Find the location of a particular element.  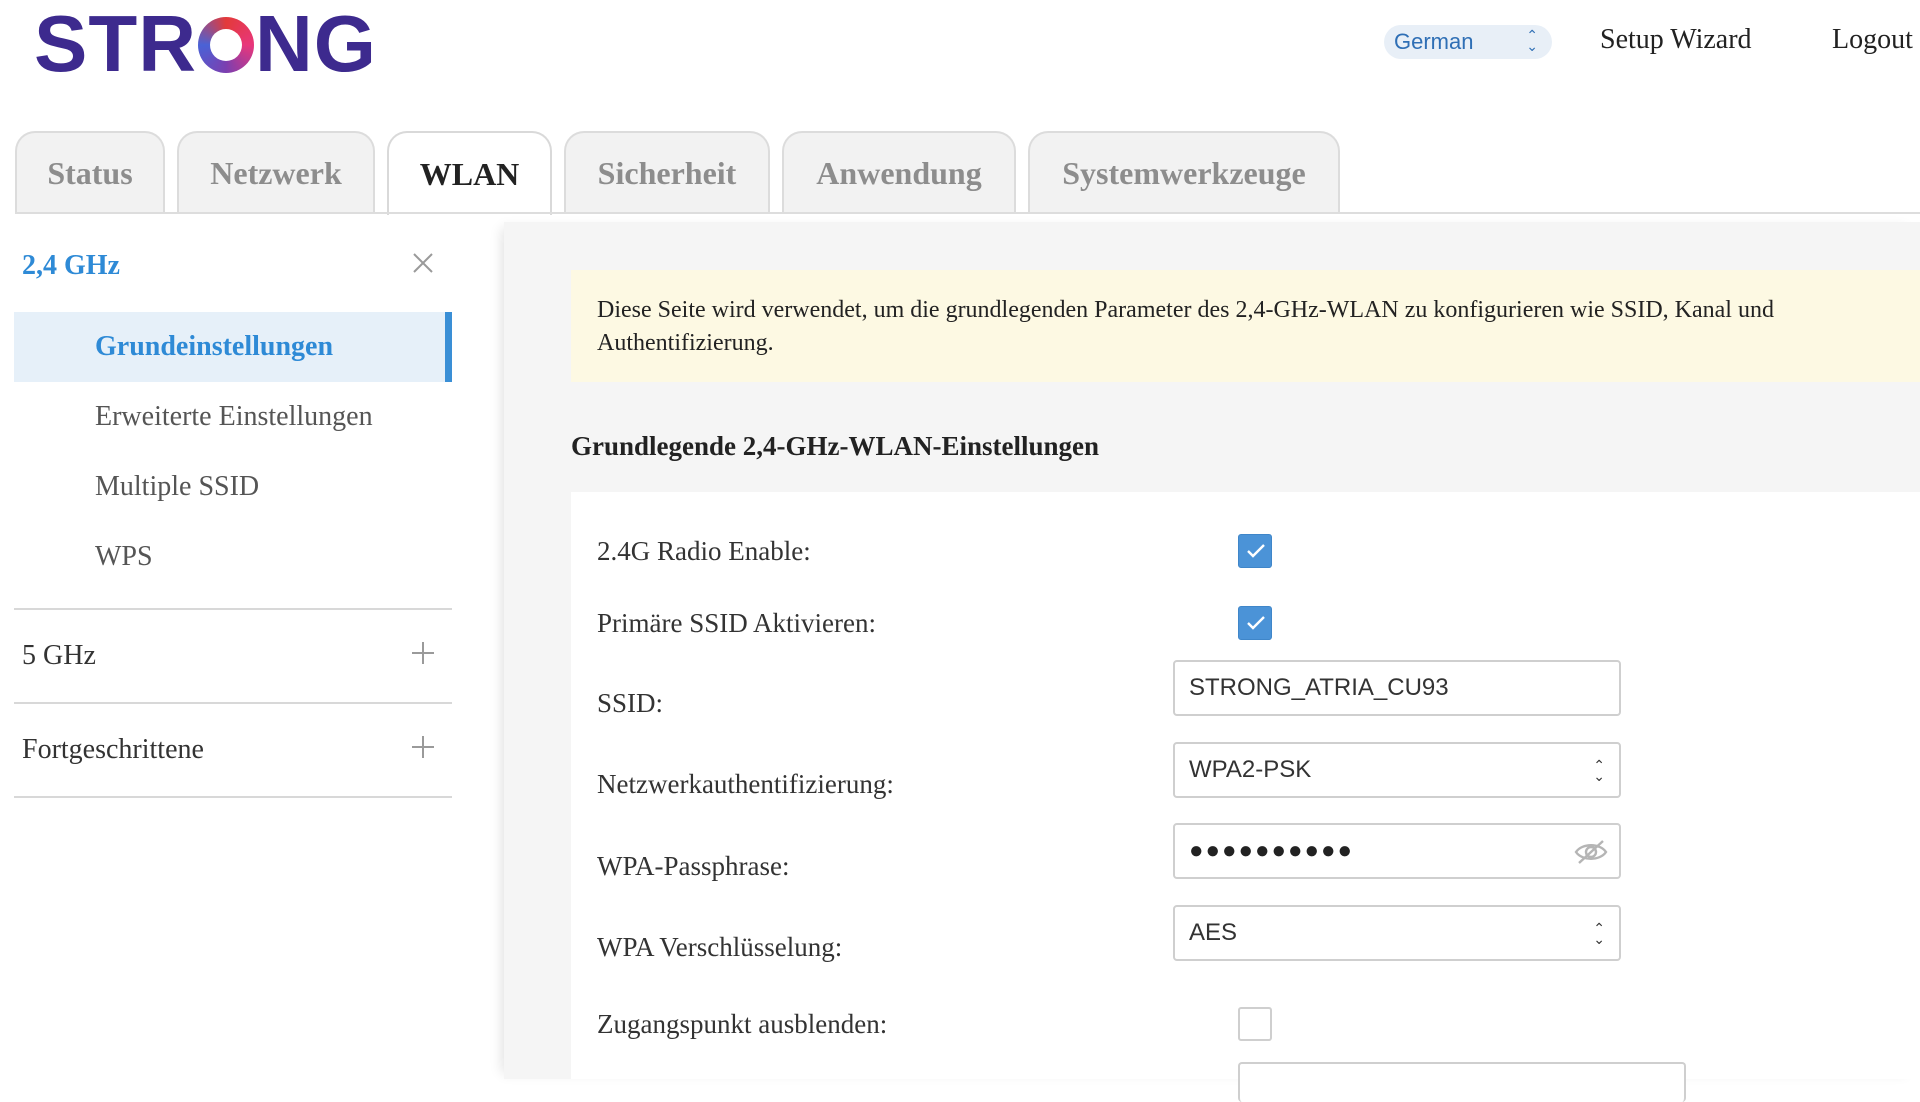

hide-ap-checkbox is located at coordinates (1255, 1024).